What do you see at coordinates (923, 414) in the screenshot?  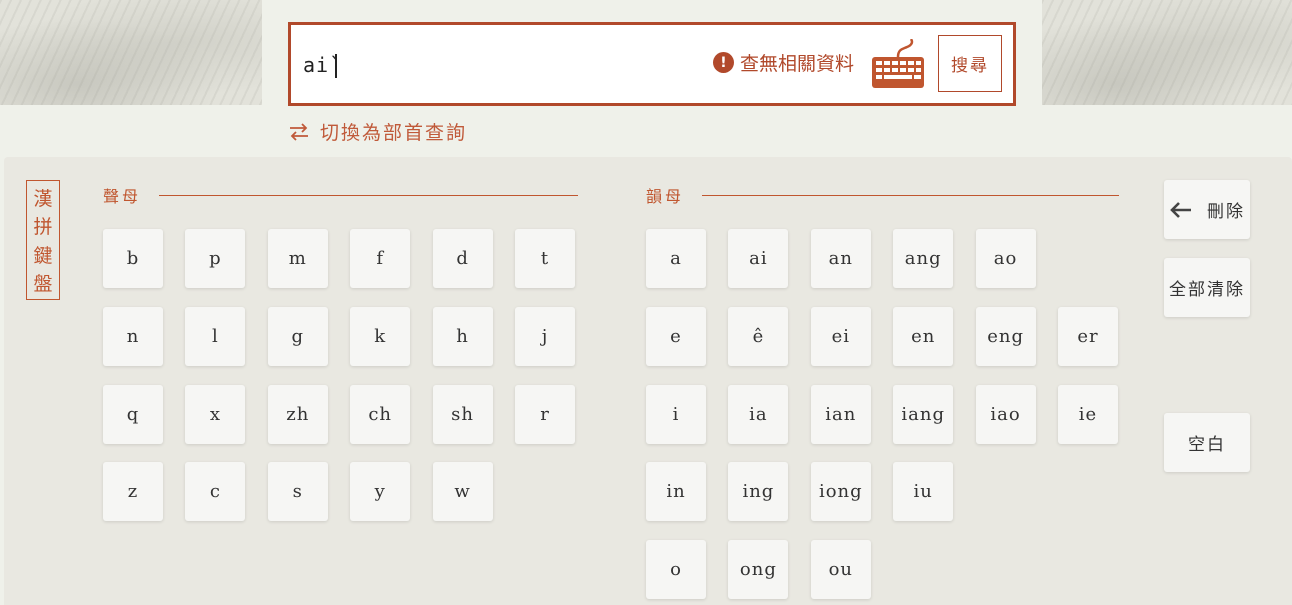 I see `key-iang: iang` at bounding box center [923, 414].